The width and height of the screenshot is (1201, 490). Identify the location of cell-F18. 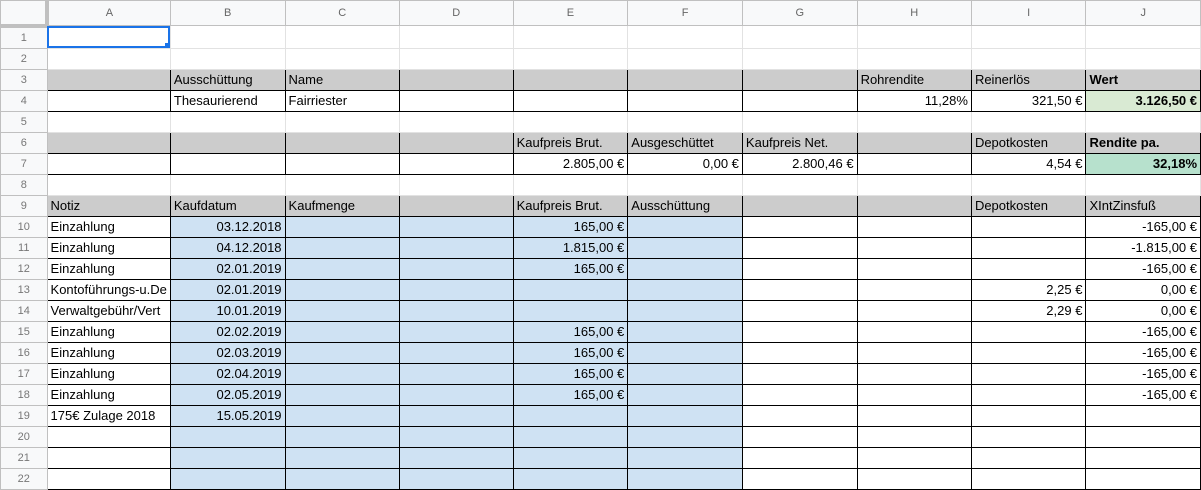
(685, 394).